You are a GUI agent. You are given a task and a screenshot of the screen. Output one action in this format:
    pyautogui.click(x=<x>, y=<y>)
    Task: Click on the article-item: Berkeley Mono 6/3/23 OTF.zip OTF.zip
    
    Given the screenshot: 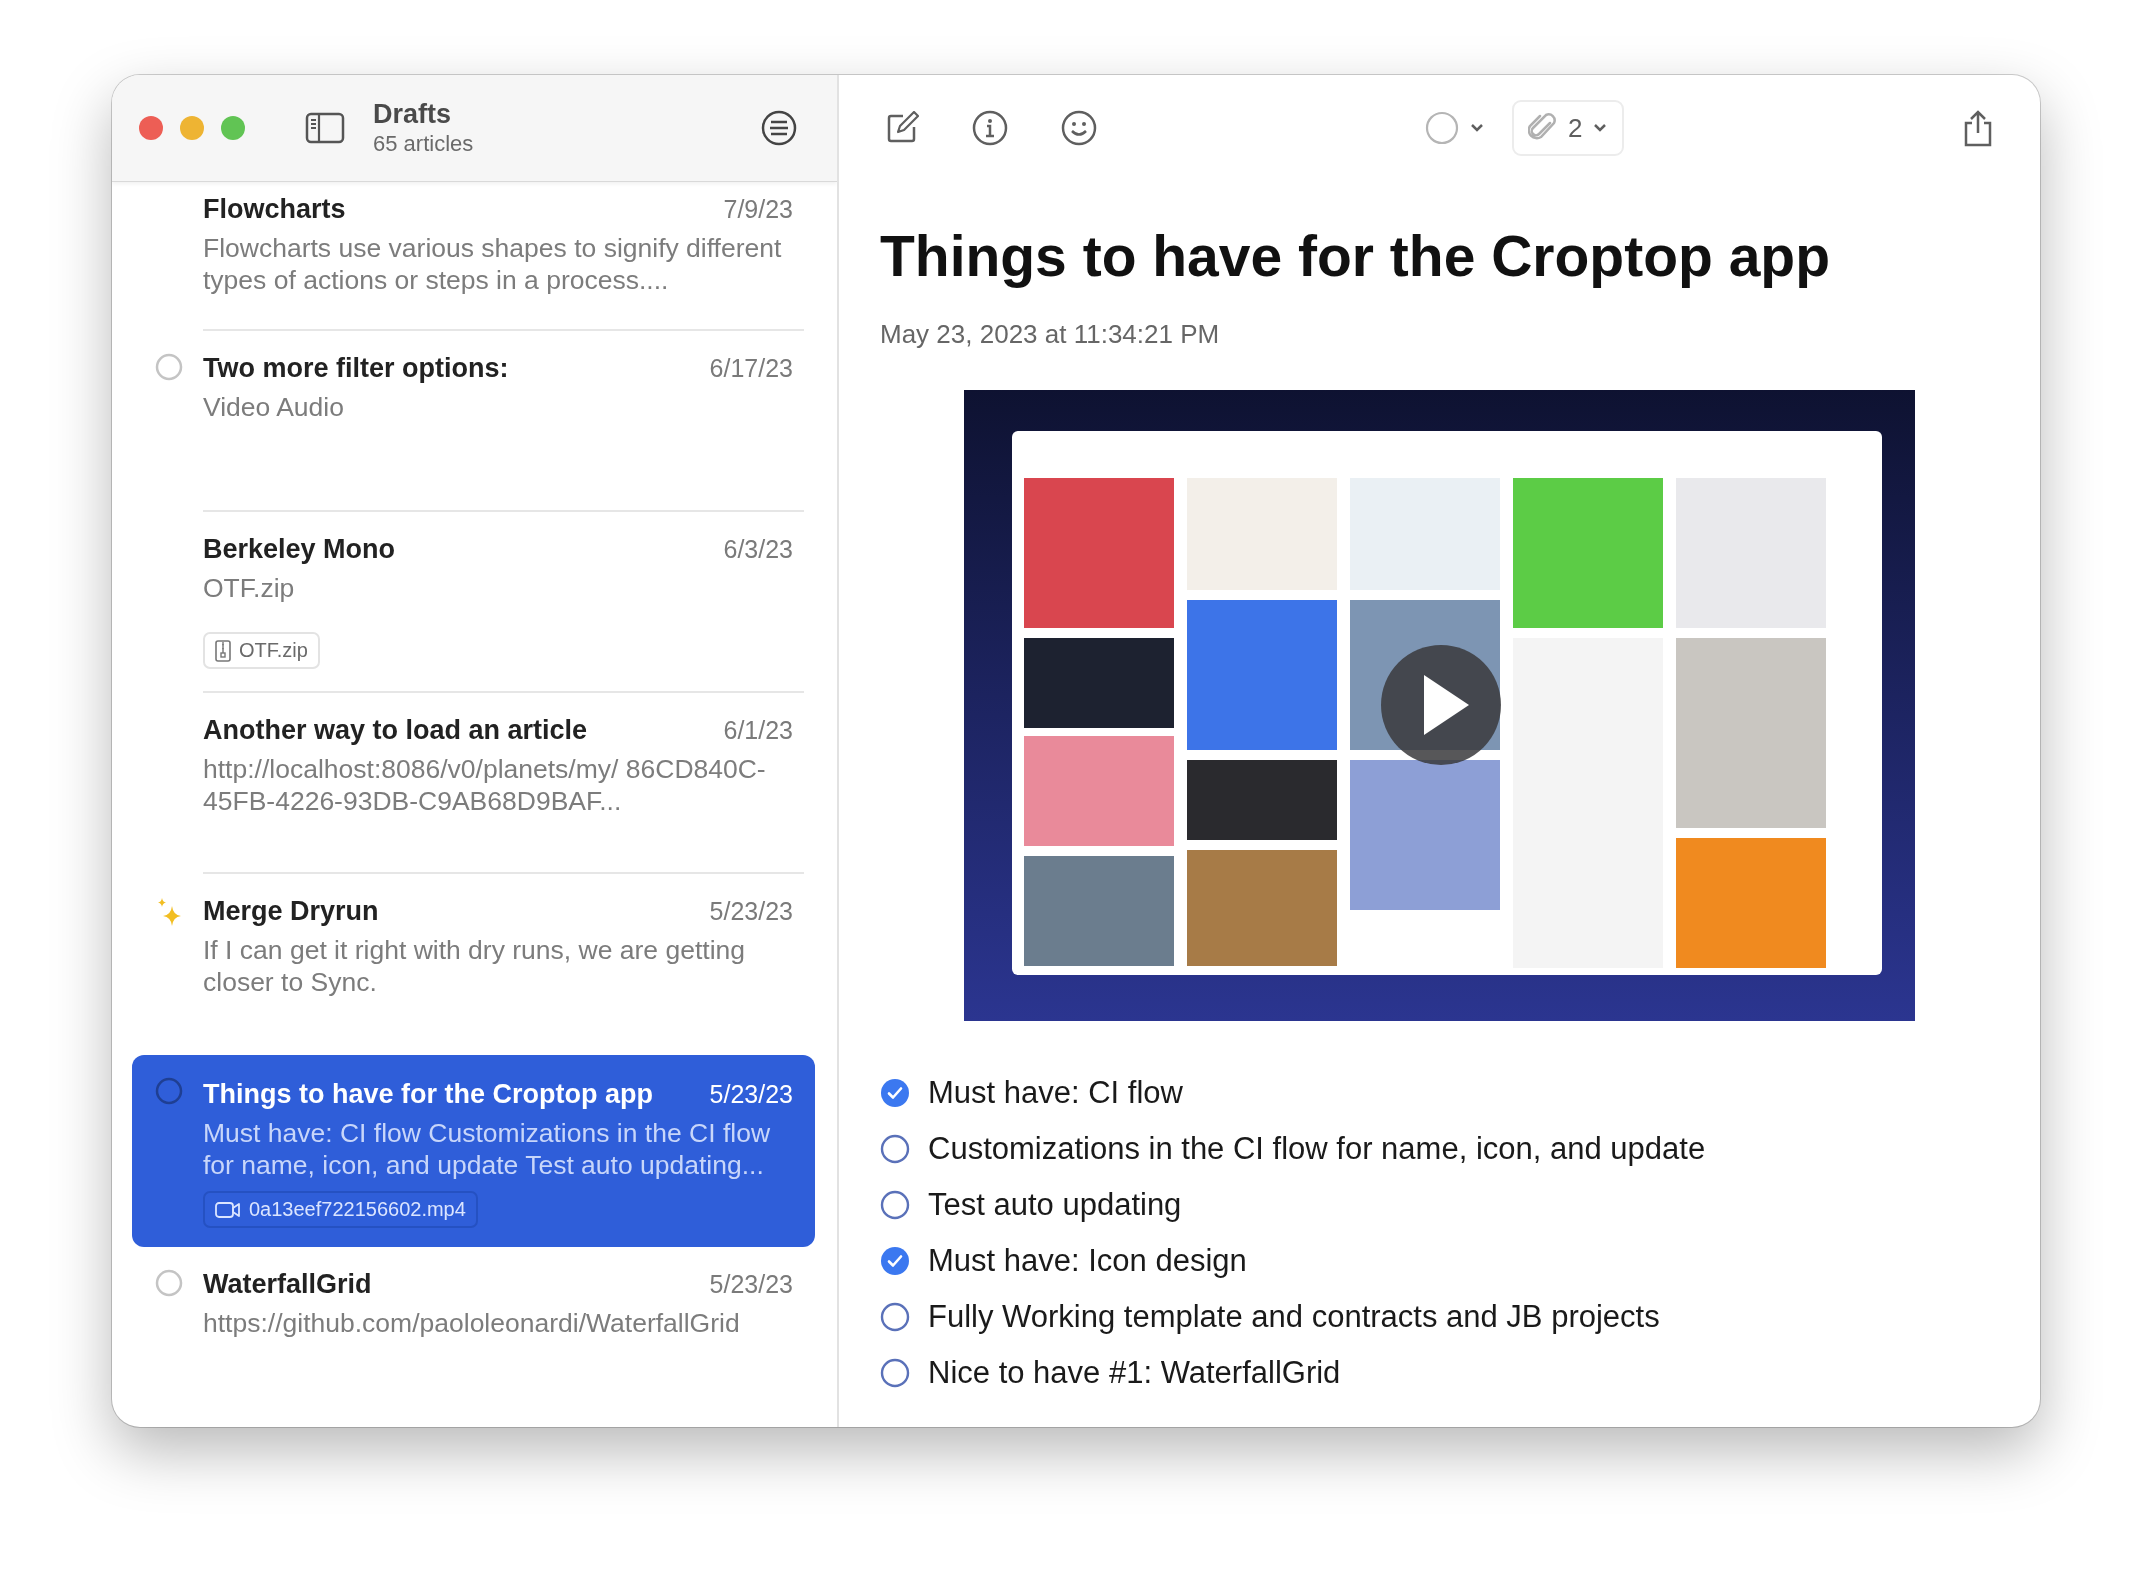 What is the action you would take?
    pyautogui.click(x=473, y=602)
    